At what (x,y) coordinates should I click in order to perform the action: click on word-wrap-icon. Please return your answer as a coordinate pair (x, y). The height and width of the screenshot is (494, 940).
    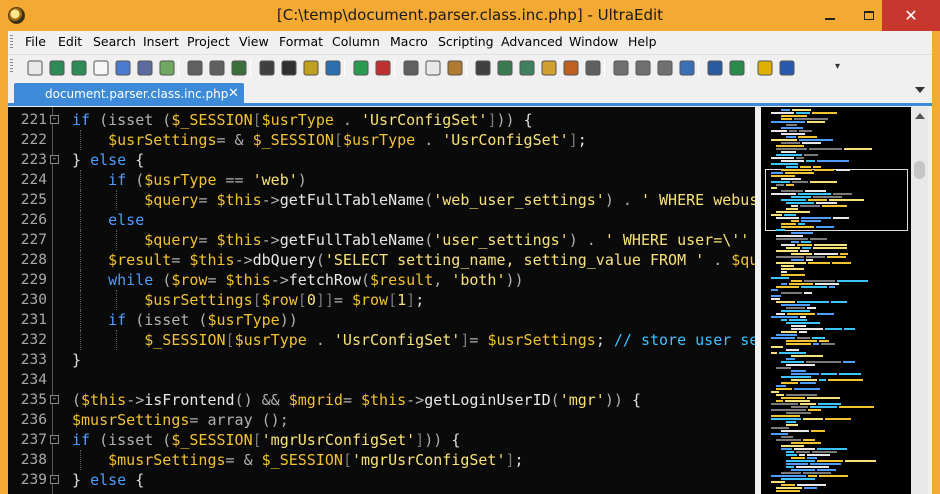
    Looking at the image, I should click on (311, 68).